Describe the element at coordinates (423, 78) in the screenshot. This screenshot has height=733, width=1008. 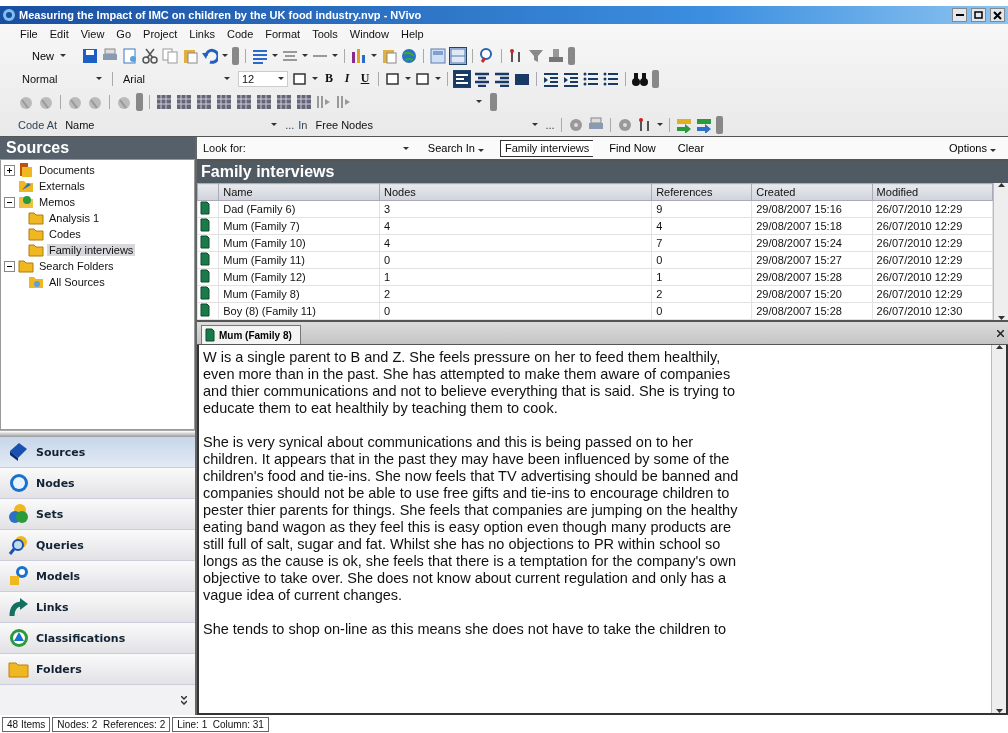
I see `border-icon` at that location.